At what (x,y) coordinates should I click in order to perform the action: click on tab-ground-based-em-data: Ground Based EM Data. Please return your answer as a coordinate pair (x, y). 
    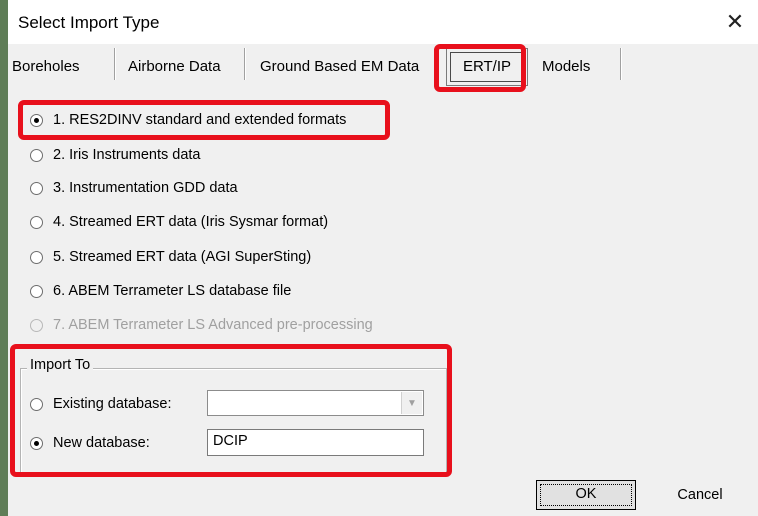
    Looking at the image, I should click on (339, 67).